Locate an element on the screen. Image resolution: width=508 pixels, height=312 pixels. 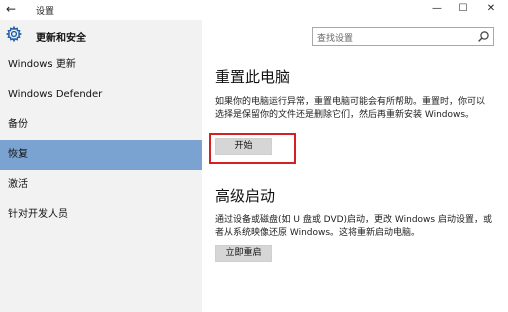
sidebar-item-backup: 备份 is located at coordinates (101, 125).